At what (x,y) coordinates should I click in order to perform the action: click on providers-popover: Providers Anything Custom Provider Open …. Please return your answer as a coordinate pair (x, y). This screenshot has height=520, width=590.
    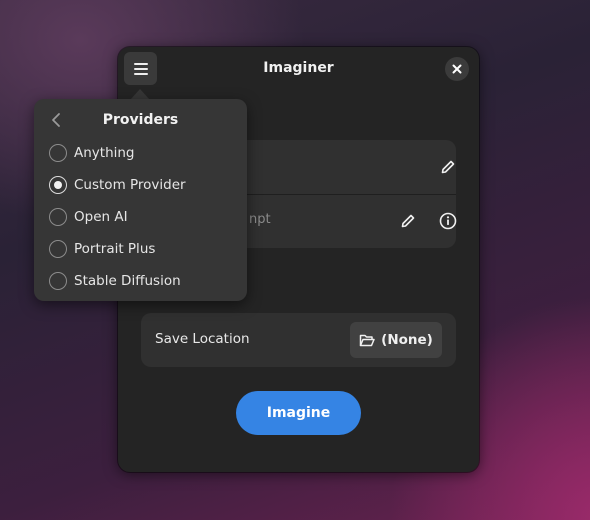
    Looking at the image, I should click on (140, 200).